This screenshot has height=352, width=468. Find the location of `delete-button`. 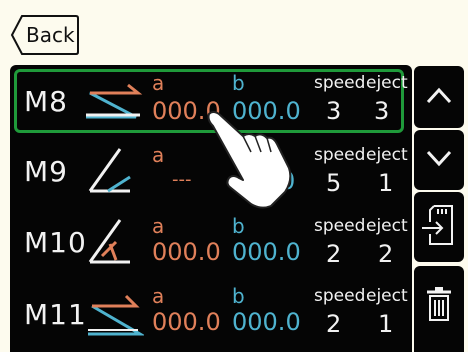

delete-button is located at coordinates (439, 309).